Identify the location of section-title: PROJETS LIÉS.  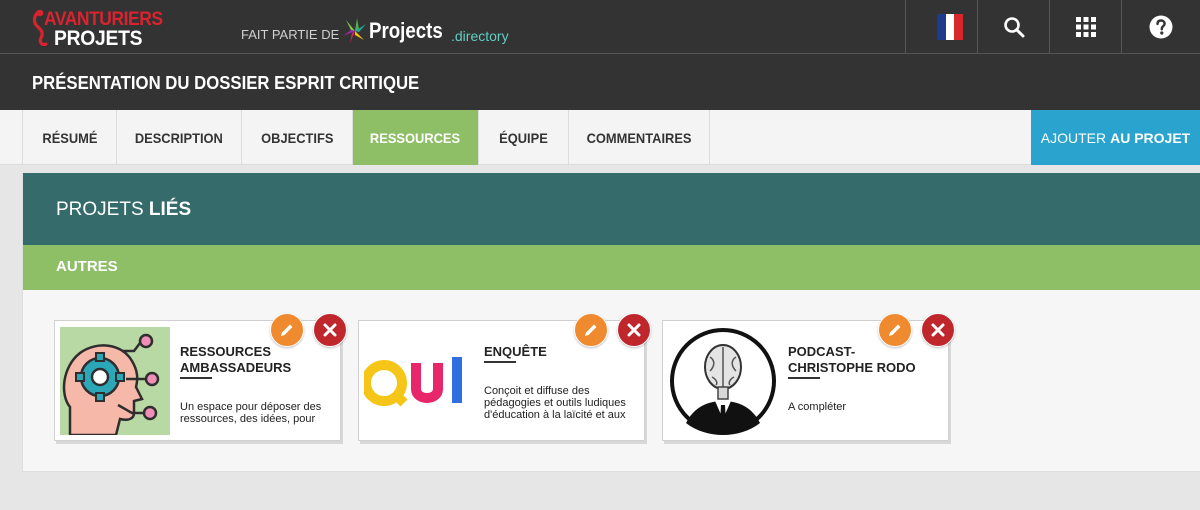
(123, 210).